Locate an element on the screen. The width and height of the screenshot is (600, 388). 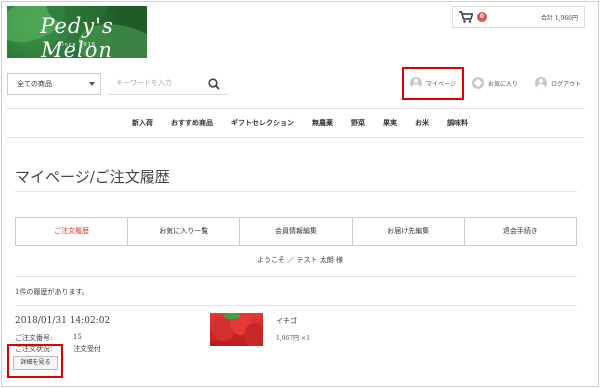
search-placeholder: キーワードを入力 is located at coordinates (144, 83).